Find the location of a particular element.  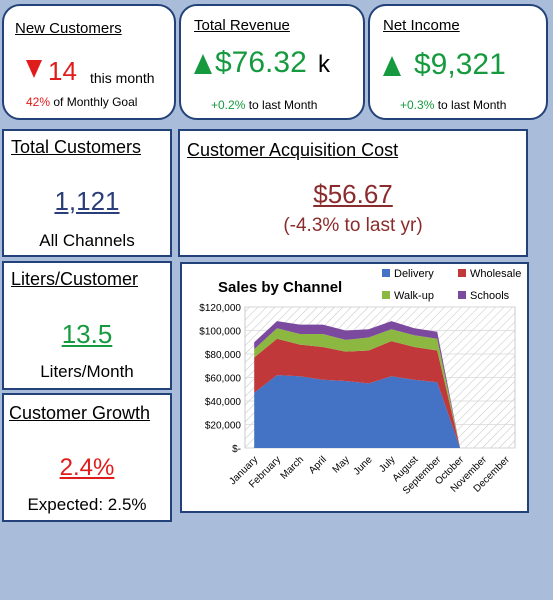

y-tick-label: $20,000 is located at coordinates (223, 426).